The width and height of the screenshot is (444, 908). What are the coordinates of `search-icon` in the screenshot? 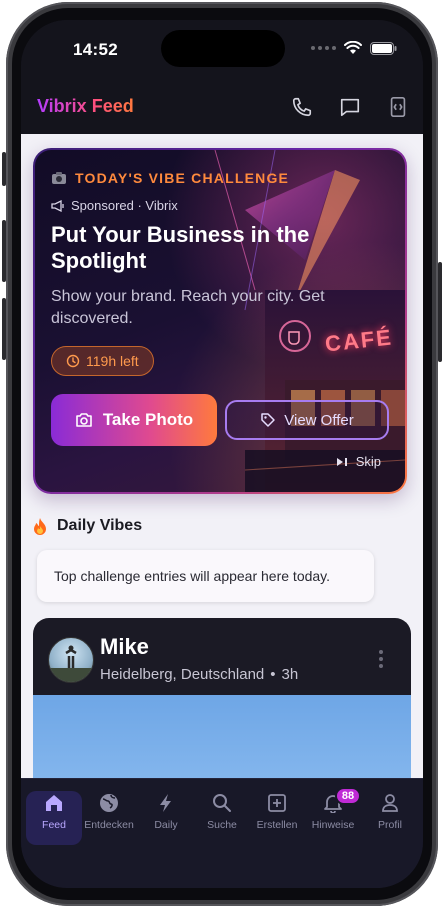 It's located at (222, 803).